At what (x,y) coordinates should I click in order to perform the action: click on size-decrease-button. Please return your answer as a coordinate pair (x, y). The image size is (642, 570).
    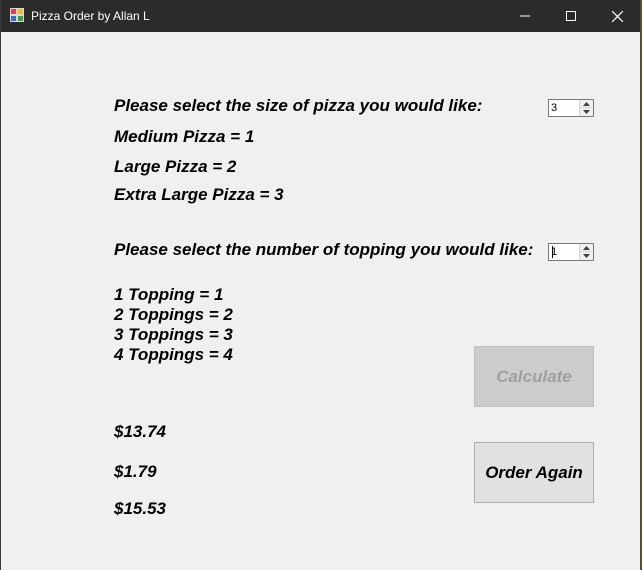
    Looking at the image, I should click on (586, 112).